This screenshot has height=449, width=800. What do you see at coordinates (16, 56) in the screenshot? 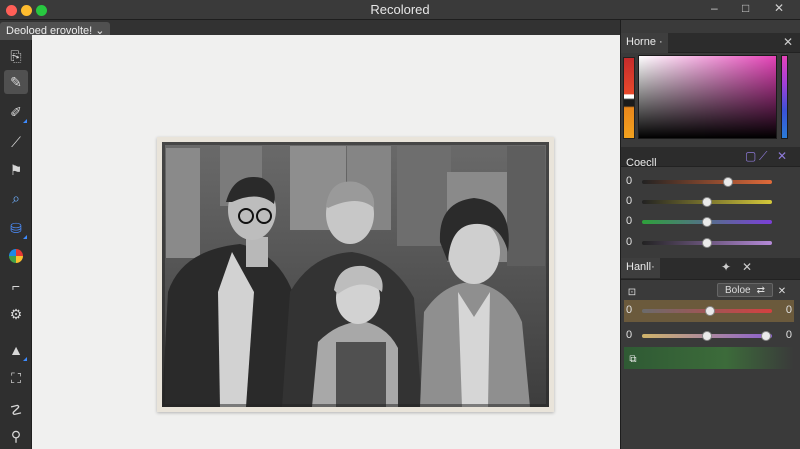
I see `document-icon: ⎘` at bounding box center [16, 56].